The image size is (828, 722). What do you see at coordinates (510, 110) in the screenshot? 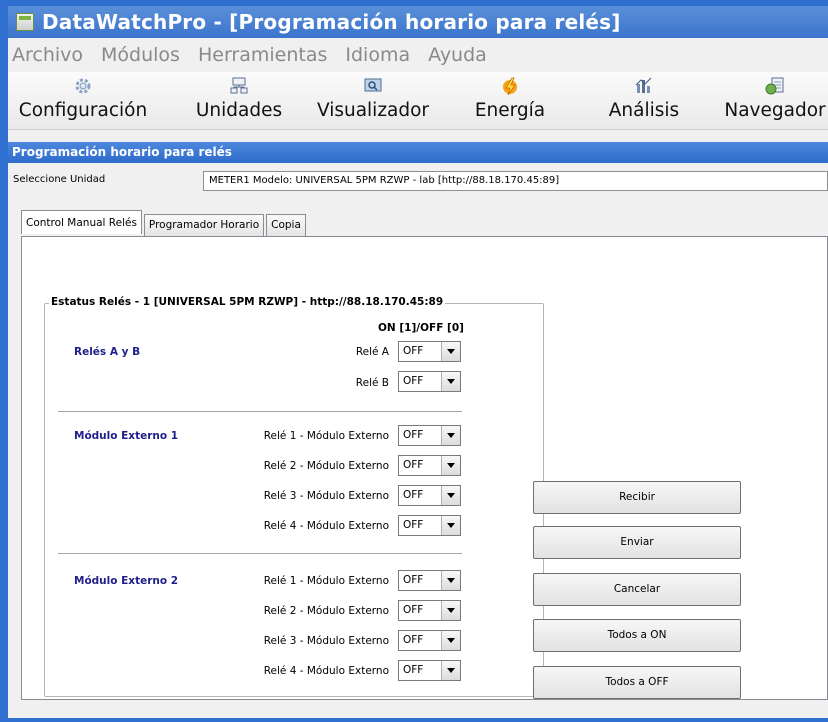
I see `toolbar-label: Energía` at bounding box center [510, 110].